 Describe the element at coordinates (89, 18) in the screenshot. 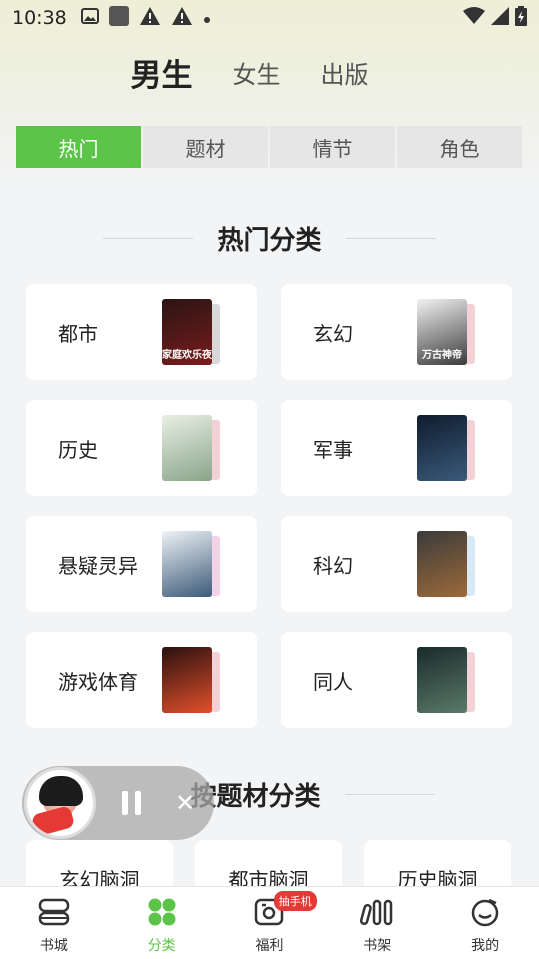

I see `gallery-icon` at that location.